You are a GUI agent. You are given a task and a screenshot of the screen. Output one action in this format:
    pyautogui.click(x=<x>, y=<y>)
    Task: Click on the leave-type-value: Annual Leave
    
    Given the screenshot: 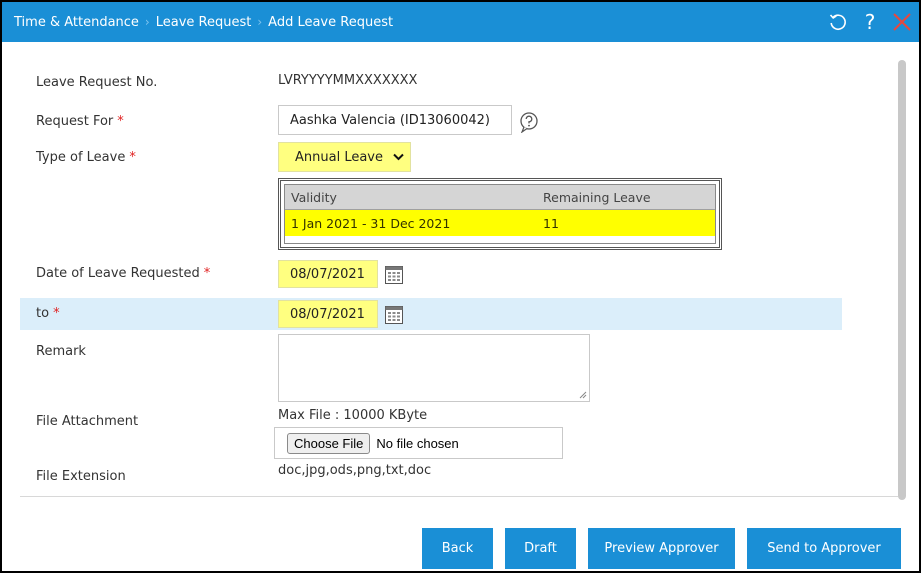 What is the action you would take?
    pyautogui.click(x=339, y=157)
    